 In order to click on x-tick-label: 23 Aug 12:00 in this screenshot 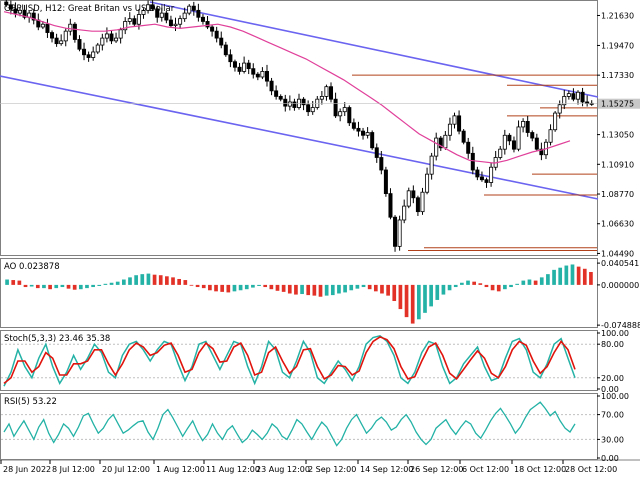, I will do `click(283, 469)`.